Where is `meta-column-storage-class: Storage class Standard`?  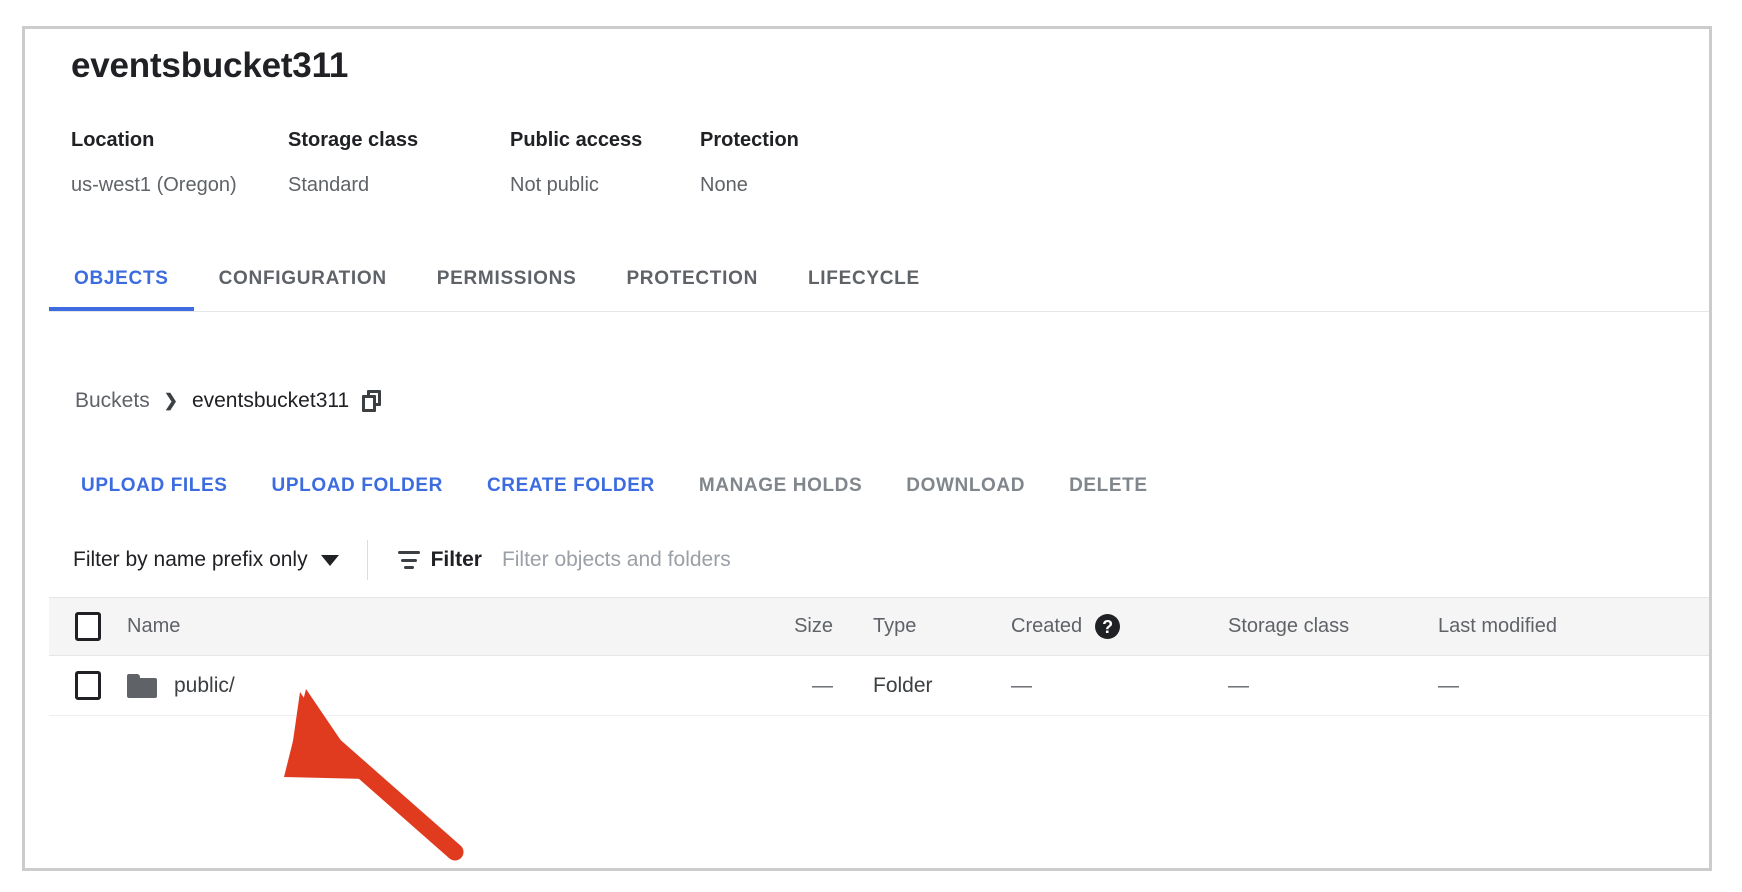 meta-column-storage-class: Storage class Standard is located at coordinates (399, 162).